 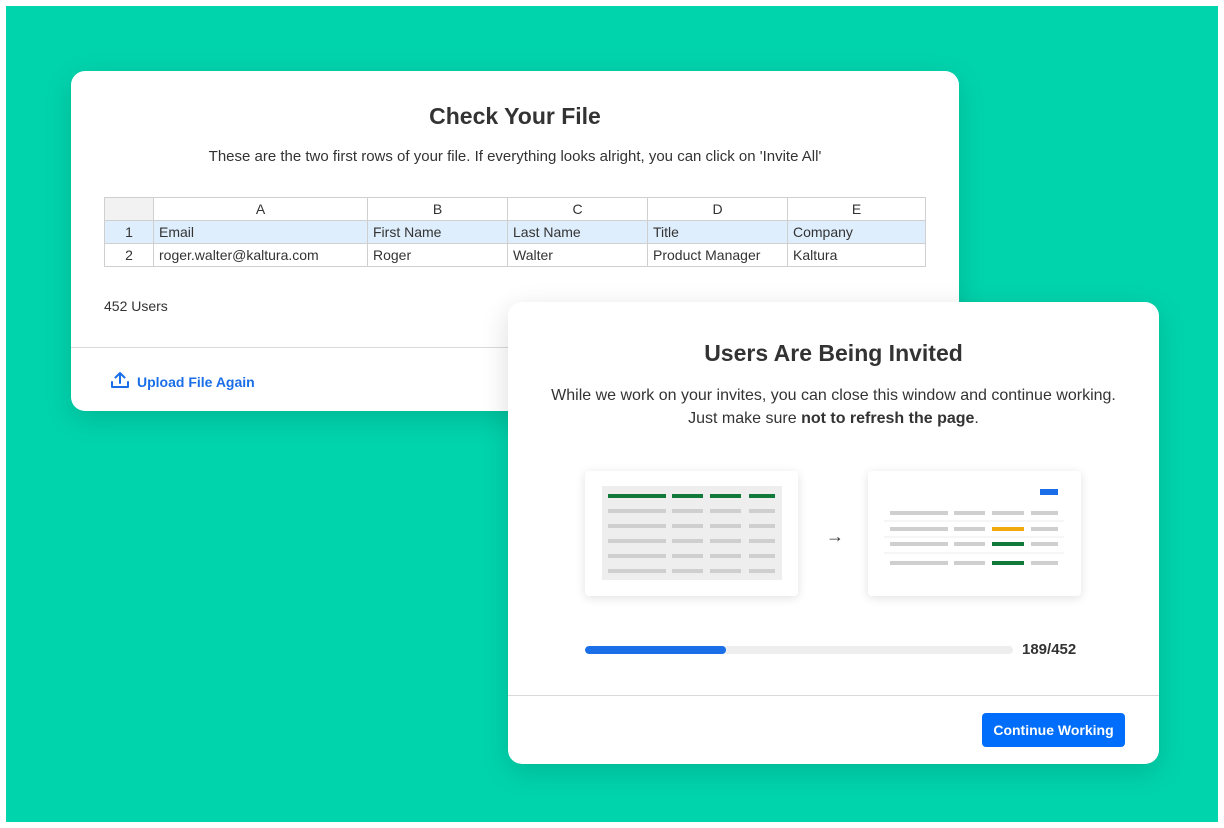 I want to click on column-header-e: E, so click(x=856, y=209).